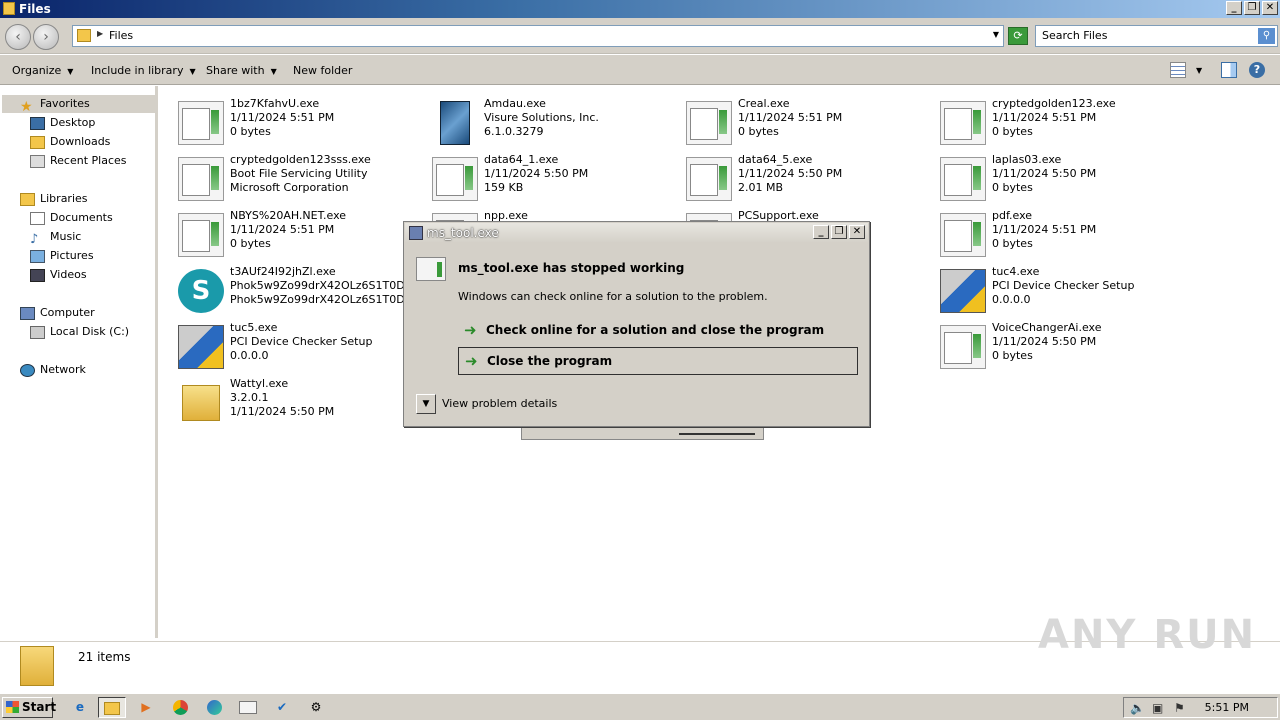 This screenshot has height=720, width=1280. What do you see at coordinates (58, 275) in the screenshot?
I see `sidebar-item-videos: Videos` at bounding box center [58, 275].